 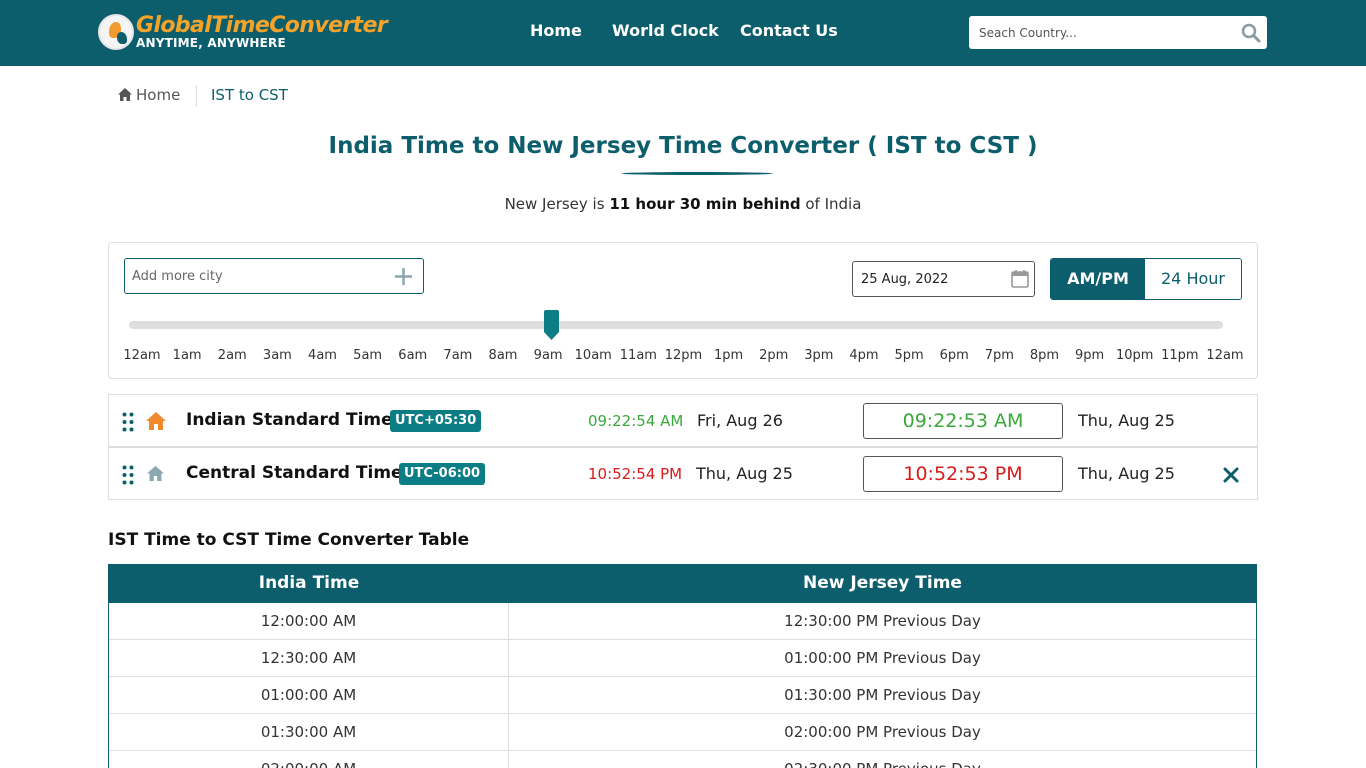 I want to click on column-header: New Jersey Time, so click(x=882, y=583).